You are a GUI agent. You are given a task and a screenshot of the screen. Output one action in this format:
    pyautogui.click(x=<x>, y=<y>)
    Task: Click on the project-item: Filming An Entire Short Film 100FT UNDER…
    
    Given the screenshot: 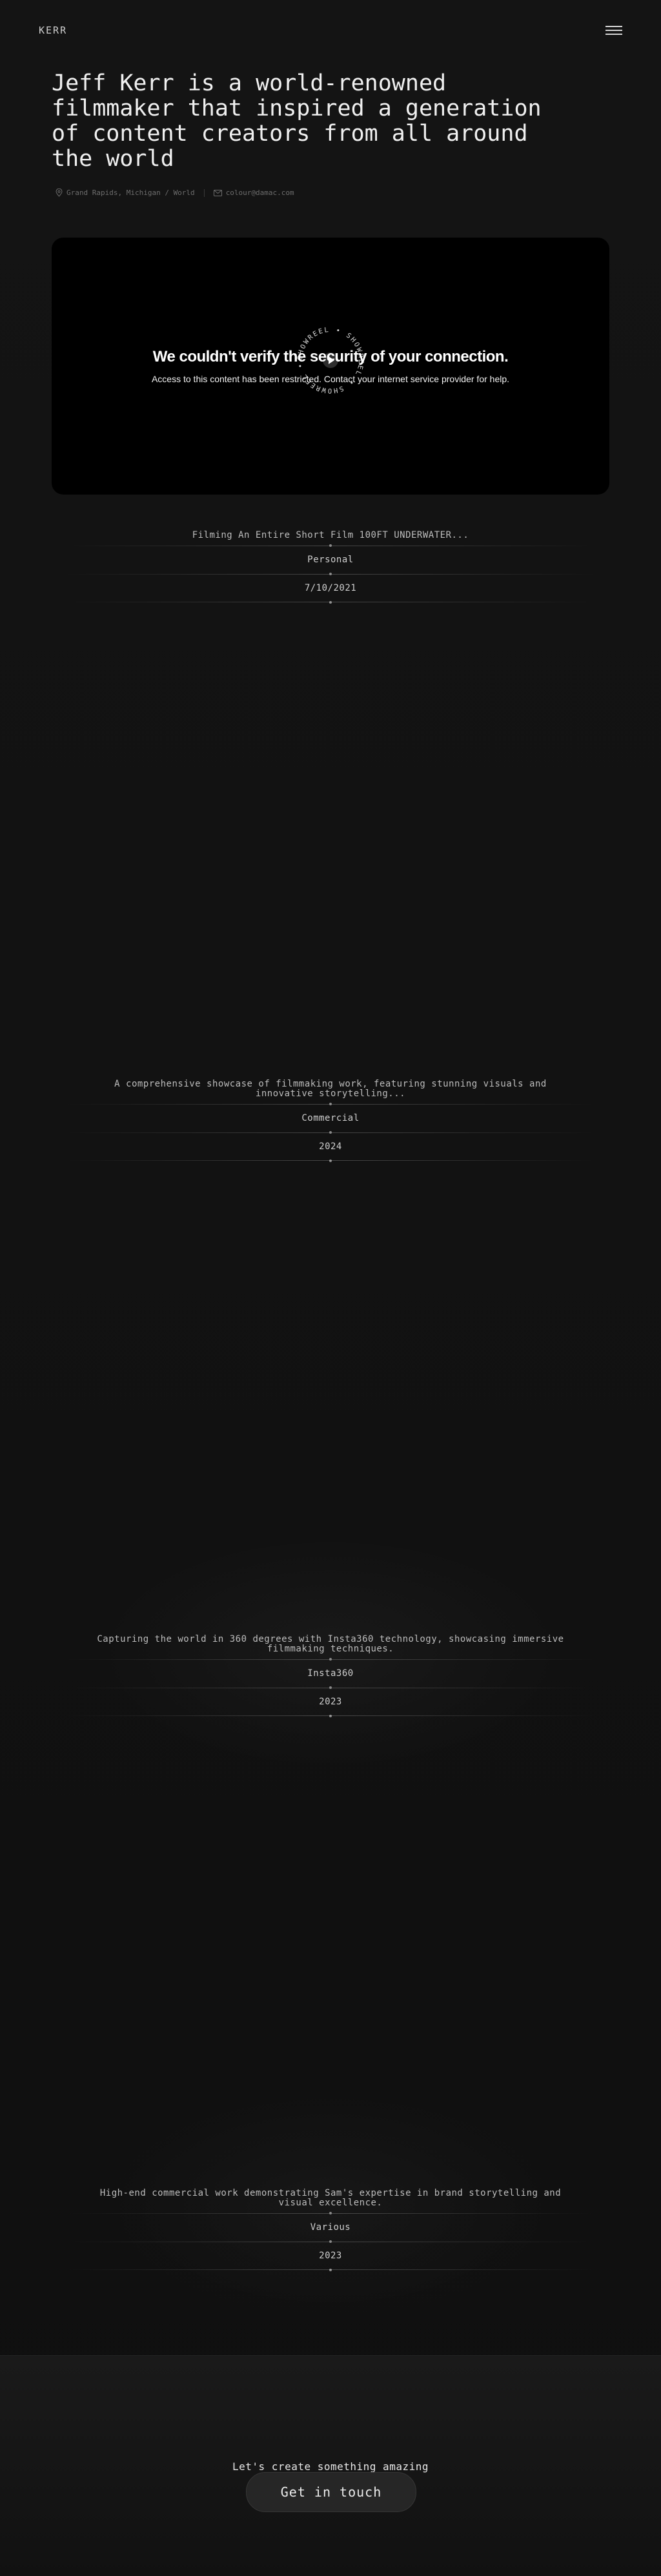 What is the action you would take?
    pyautogui.click(x=330, y=567)
    